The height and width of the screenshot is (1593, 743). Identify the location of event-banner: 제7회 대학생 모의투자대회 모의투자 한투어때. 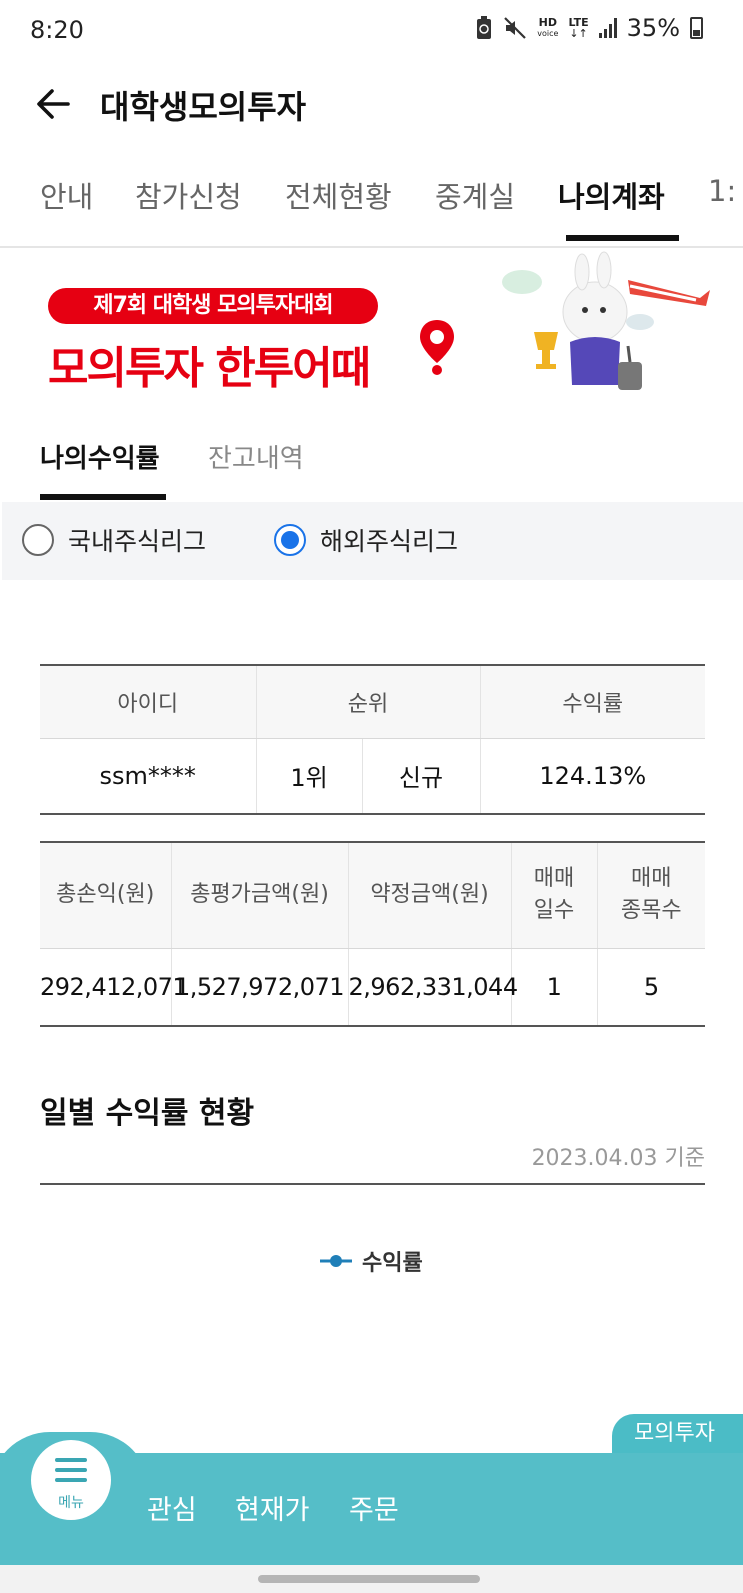
(371, 330).